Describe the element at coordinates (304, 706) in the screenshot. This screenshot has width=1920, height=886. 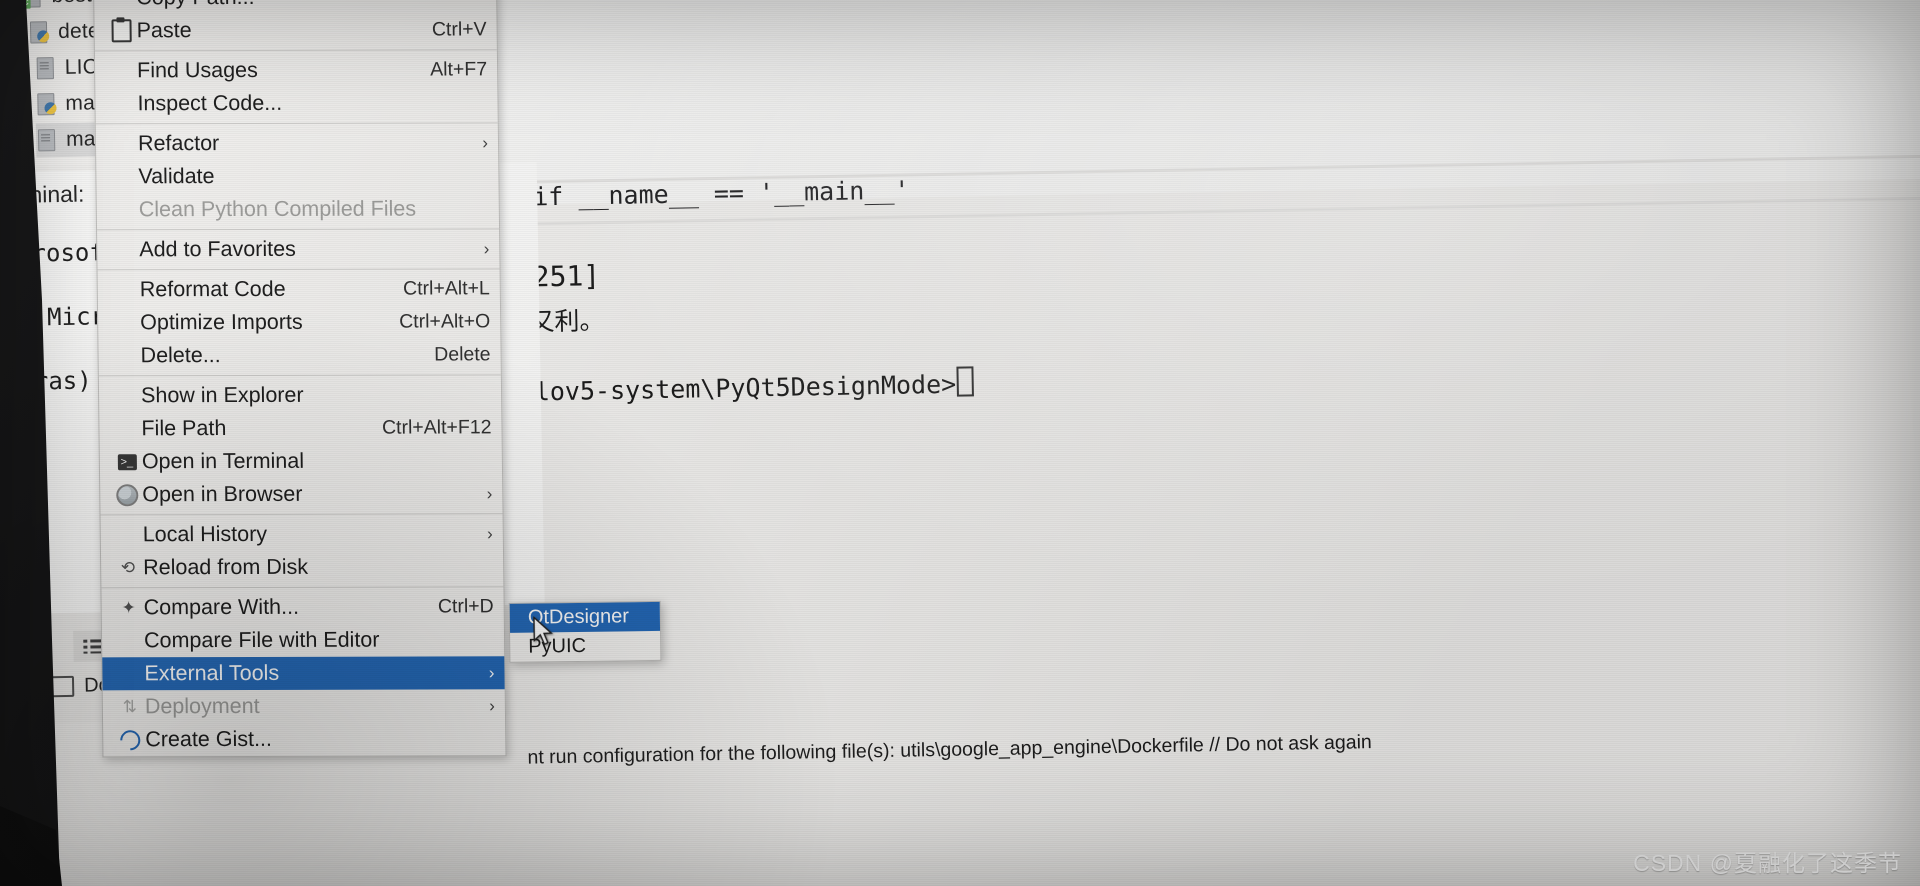
I see `menu-item-deployment: ⇅ Deployment ›` at that location.